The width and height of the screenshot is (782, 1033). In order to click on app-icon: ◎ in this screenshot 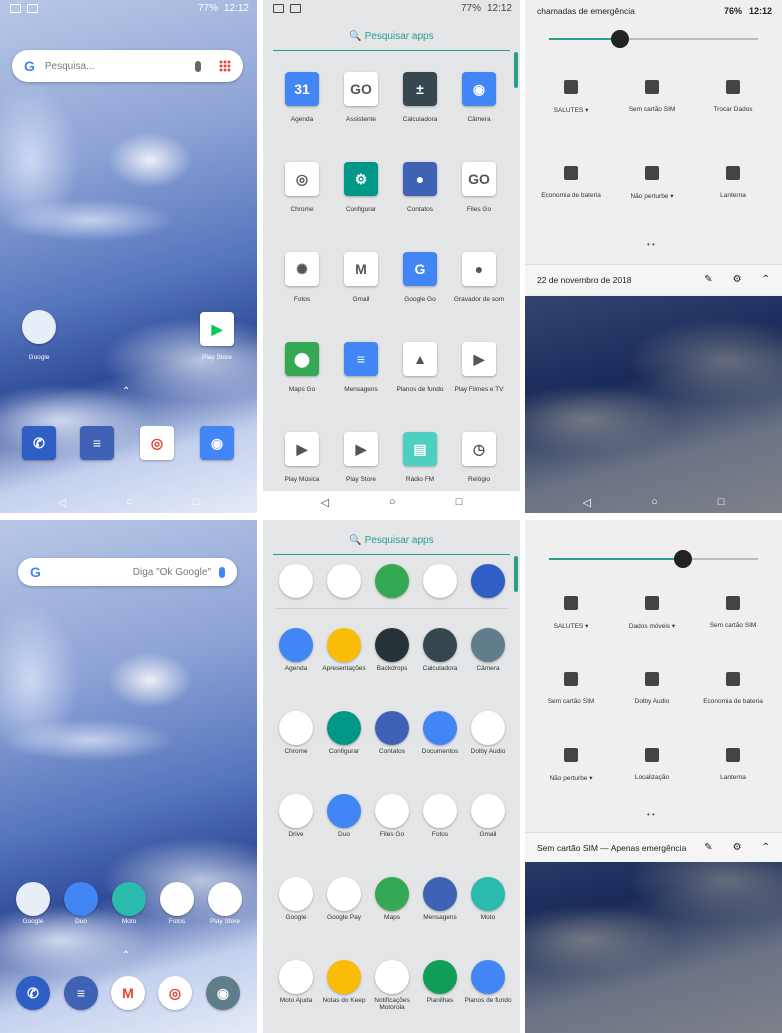, I will do `click(302, 179)`.